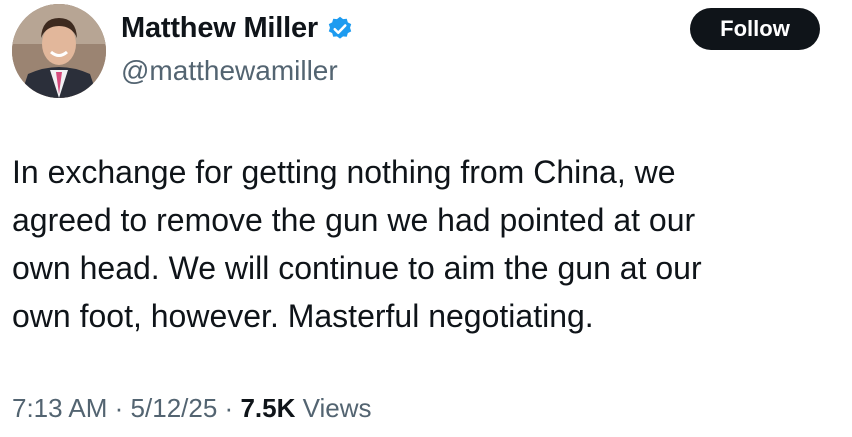 This screenshot has height=437, width=852. I want to click on tweet-date: 5/12/25, so click(174, 408).